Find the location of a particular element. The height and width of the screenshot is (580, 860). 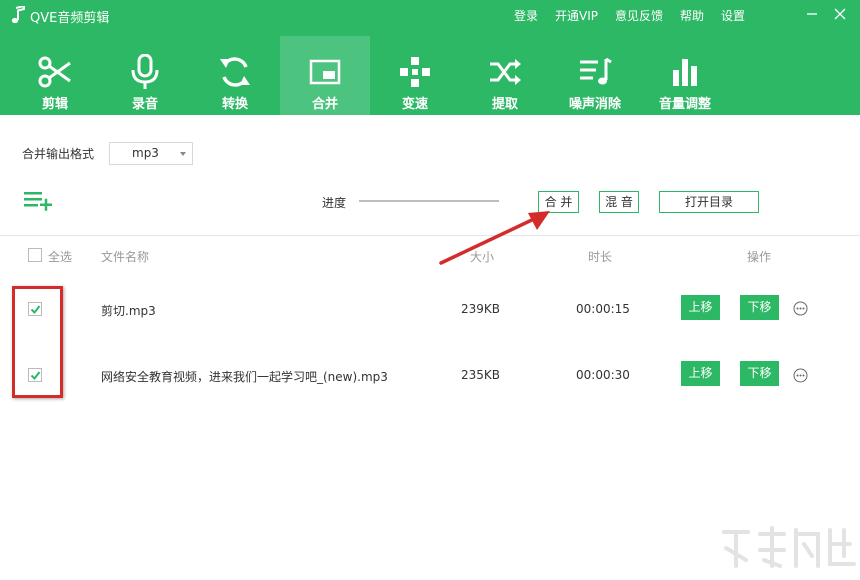

tab-merge: 合并 is located at coordinates (325, 75).